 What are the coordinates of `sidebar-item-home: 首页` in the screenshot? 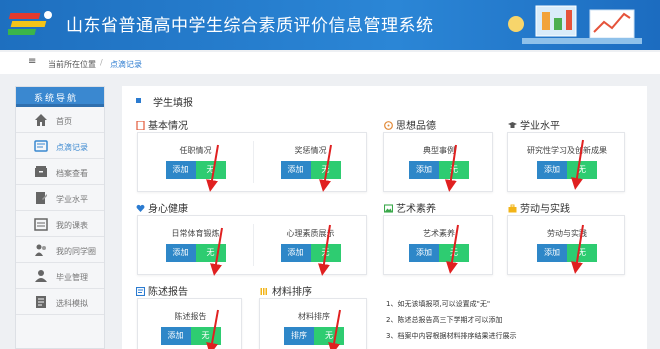 It's located at (60, 120).